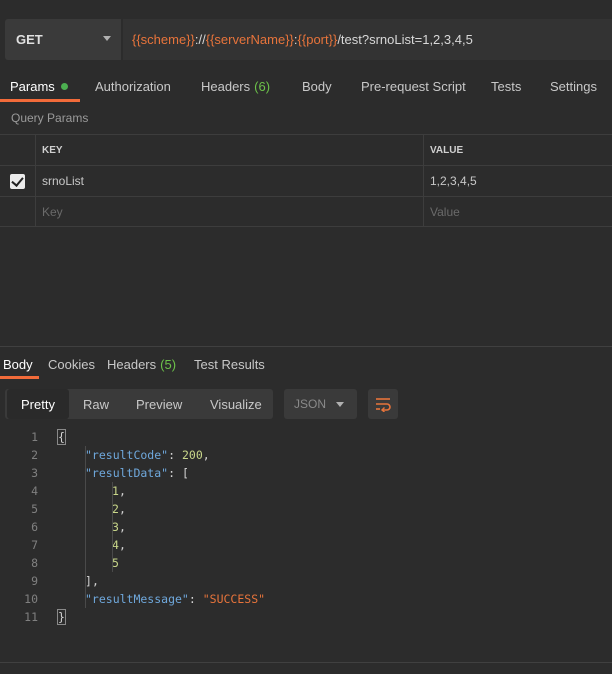  What do you see at coordinates (96, 404) in the screenshot?
I see `raw-button: Raw` at bounding box center [96, 404].